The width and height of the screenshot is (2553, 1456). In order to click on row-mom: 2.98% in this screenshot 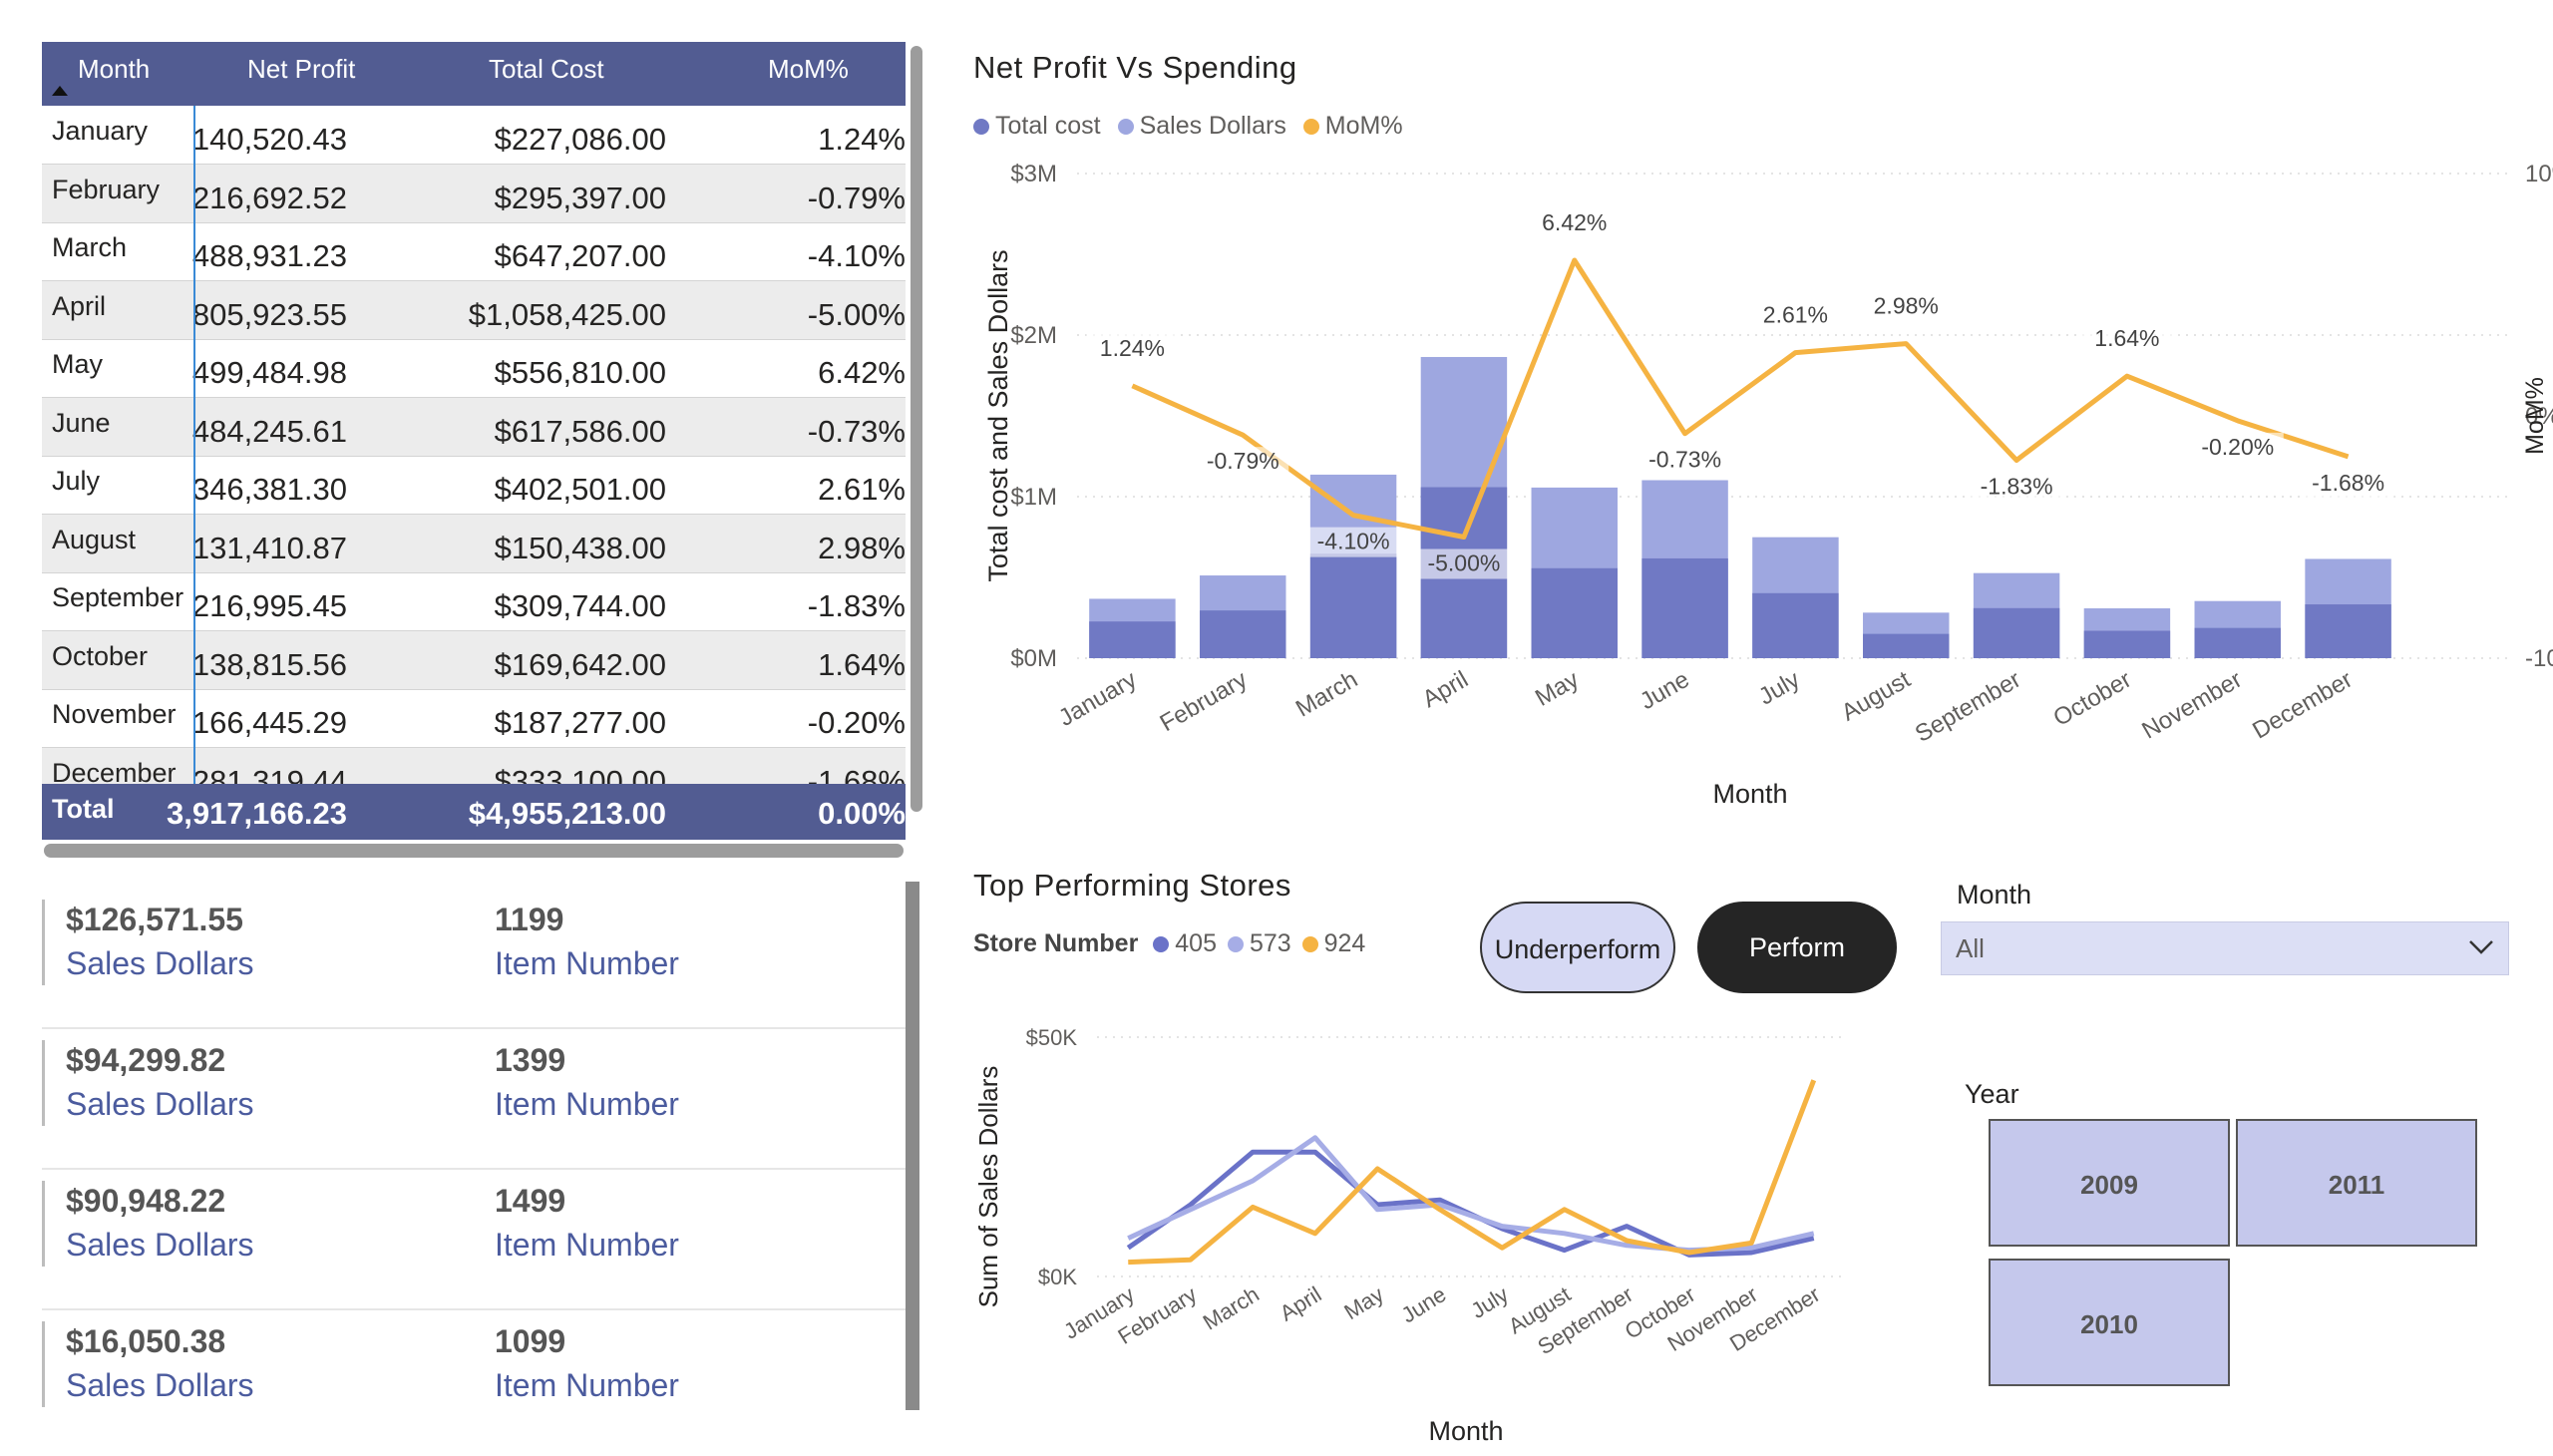, I will do `click(862, 547)`.